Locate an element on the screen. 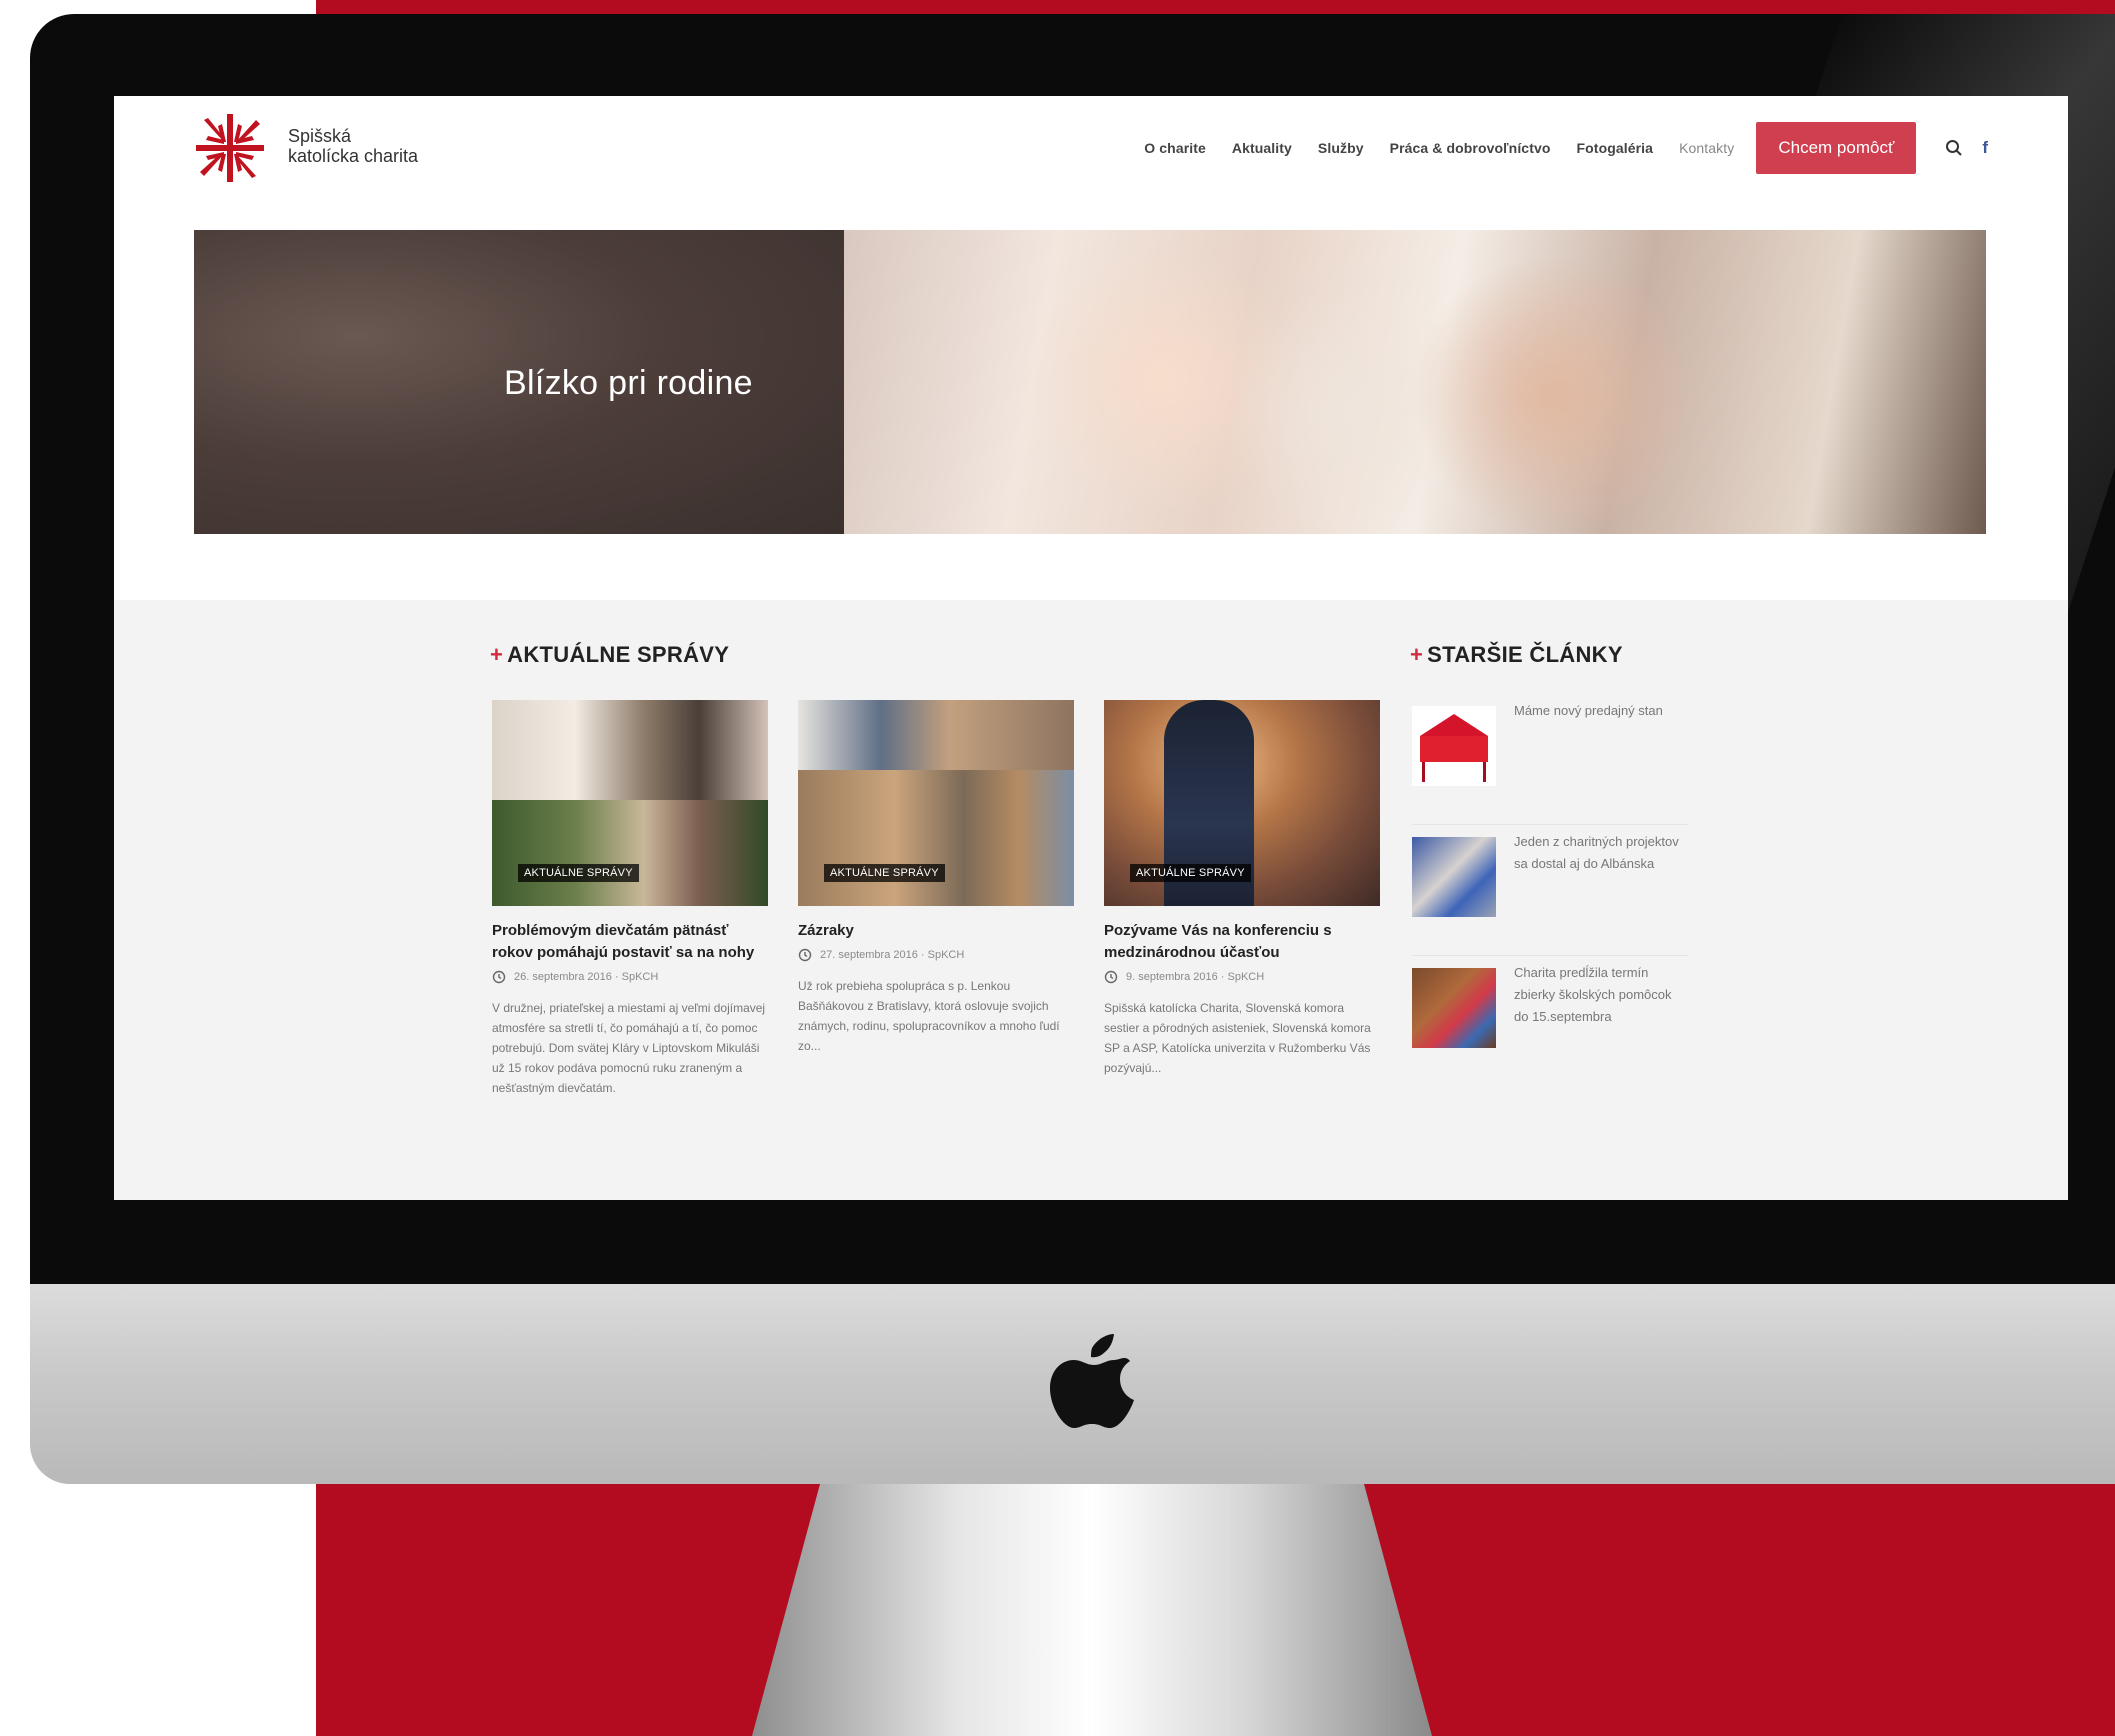  news-card-meta: 9. septembra 2016 · SpKCH is located at coordinates (1242, 977).